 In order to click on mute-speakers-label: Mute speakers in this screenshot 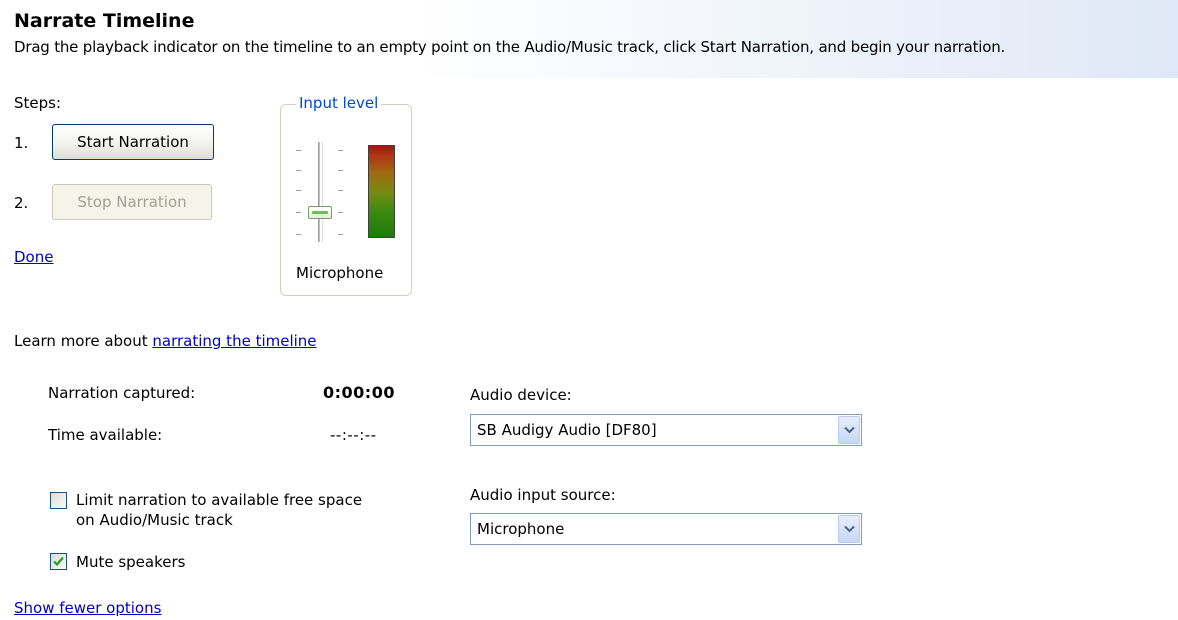, I will do `click(131, 562)`.